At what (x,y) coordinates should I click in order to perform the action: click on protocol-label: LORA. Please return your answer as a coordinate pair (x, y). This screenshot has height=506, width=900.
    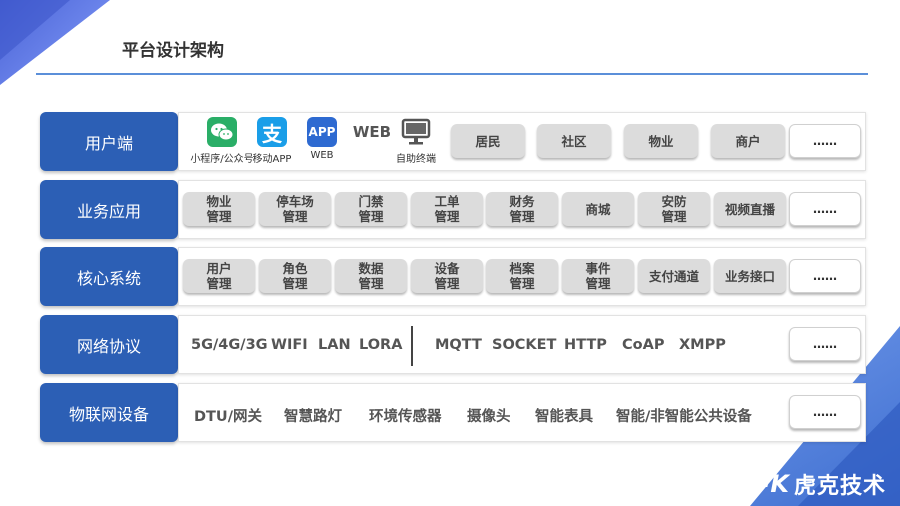
    Looking at the image, I should click on (381, 345).